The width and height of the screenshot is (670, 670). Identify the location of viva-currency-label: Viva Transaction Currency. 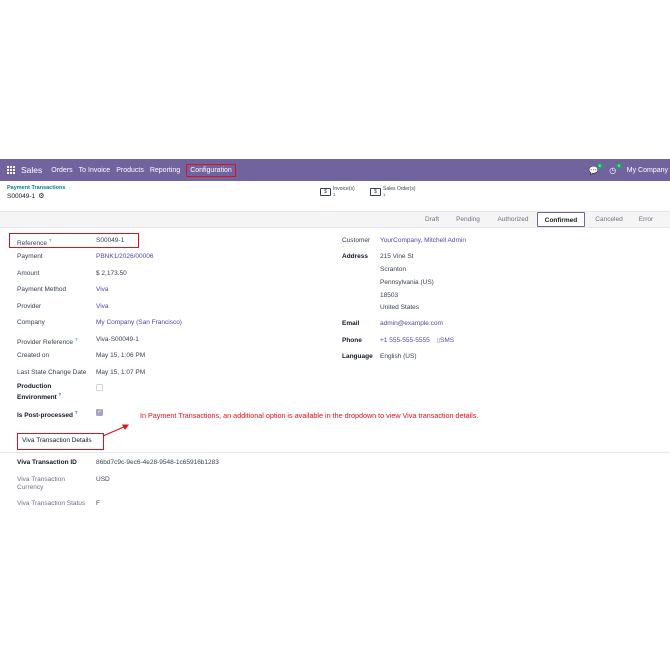
(41, 483).